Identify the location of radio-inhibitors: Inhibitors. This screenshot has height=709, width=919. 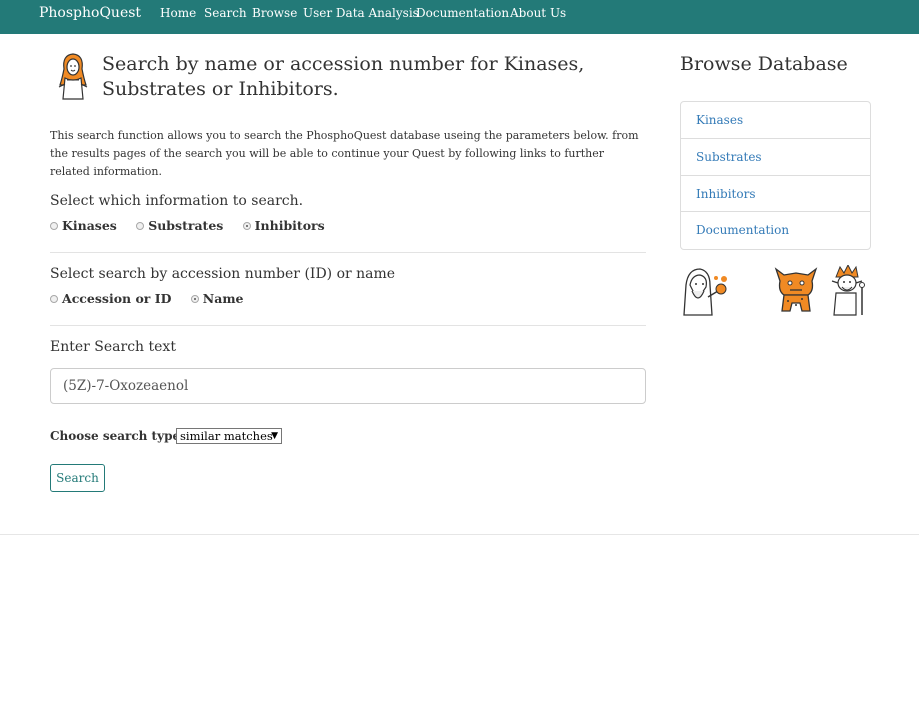
(283, 225).